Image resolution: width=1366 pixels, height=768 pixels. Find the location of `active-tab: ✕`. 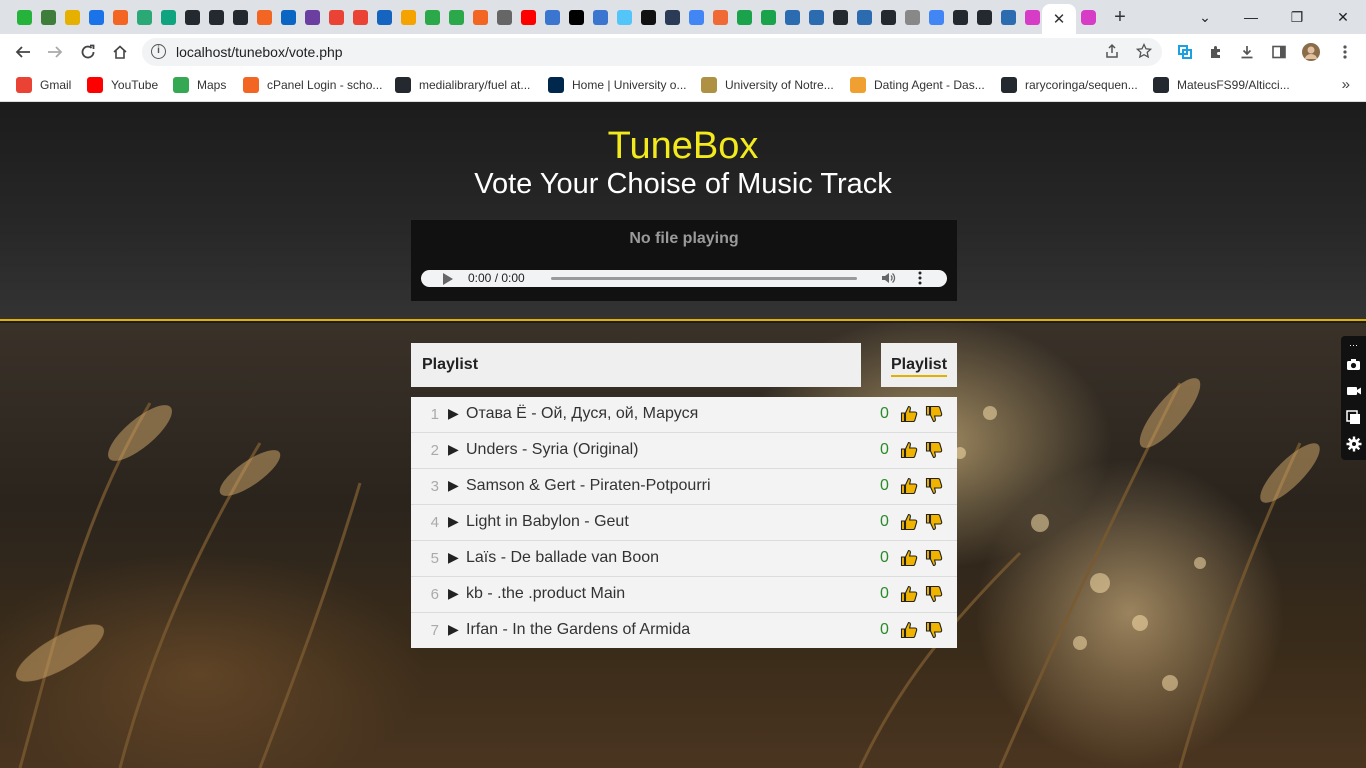

active-tab: ✕ is located at coordinates (1059, 19).